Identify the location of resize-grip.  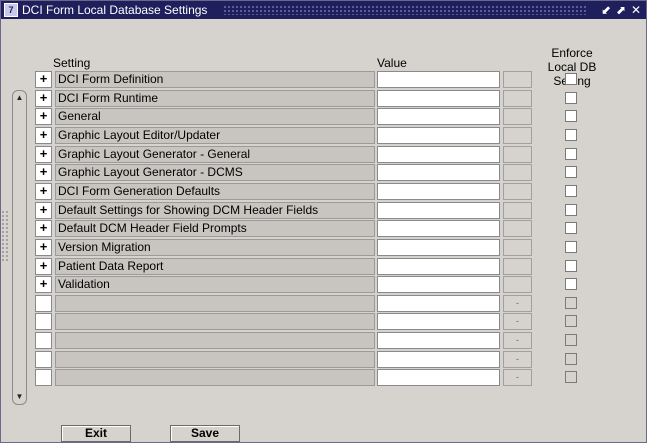
(5, 236).